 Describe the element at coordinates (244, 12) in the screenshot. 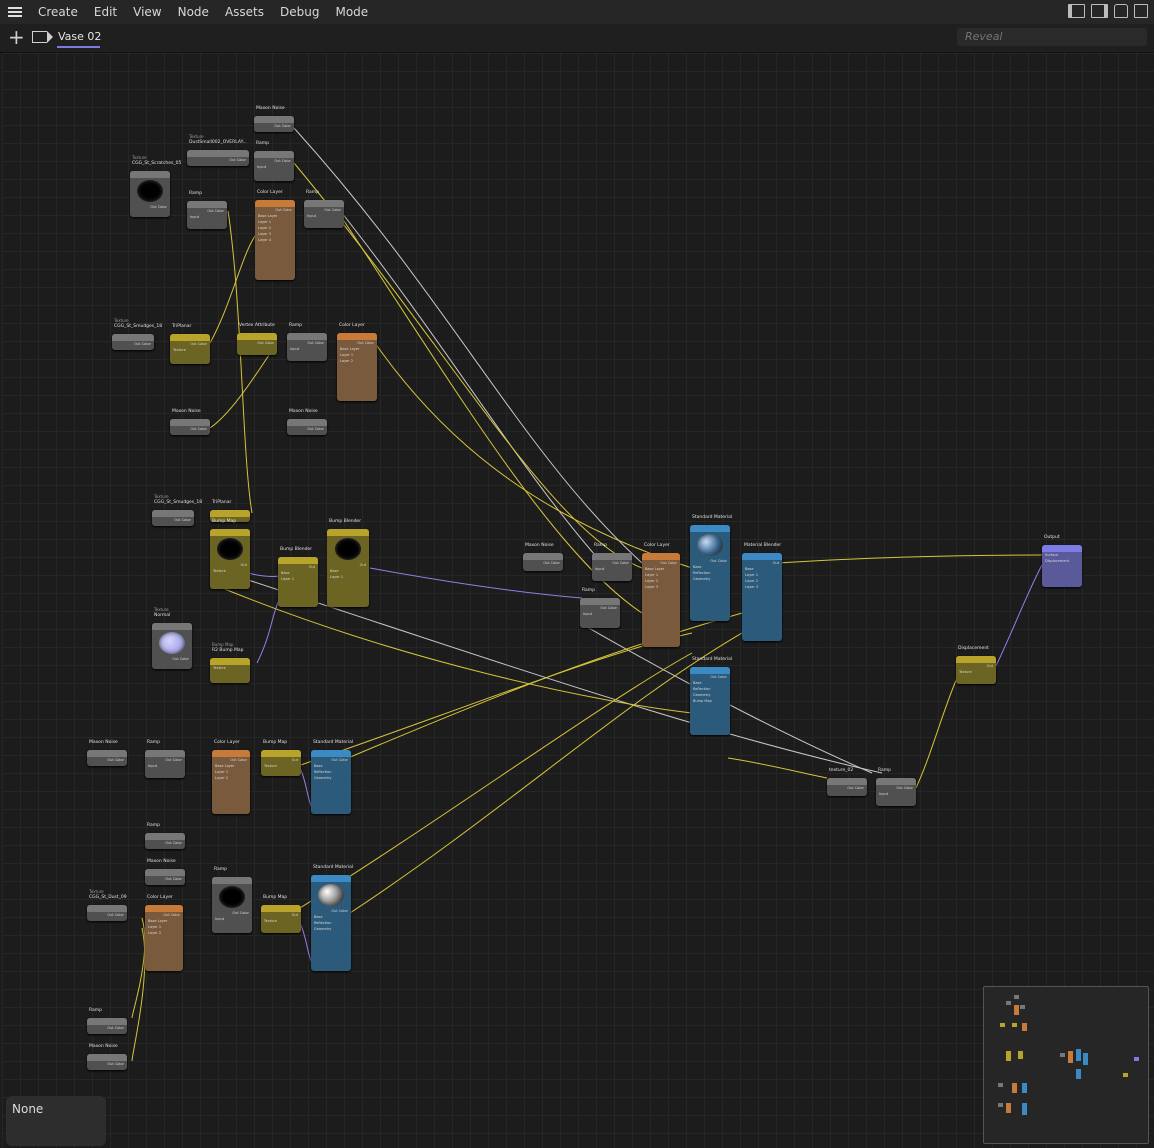

I see `menu-assets: Assets` at that location.